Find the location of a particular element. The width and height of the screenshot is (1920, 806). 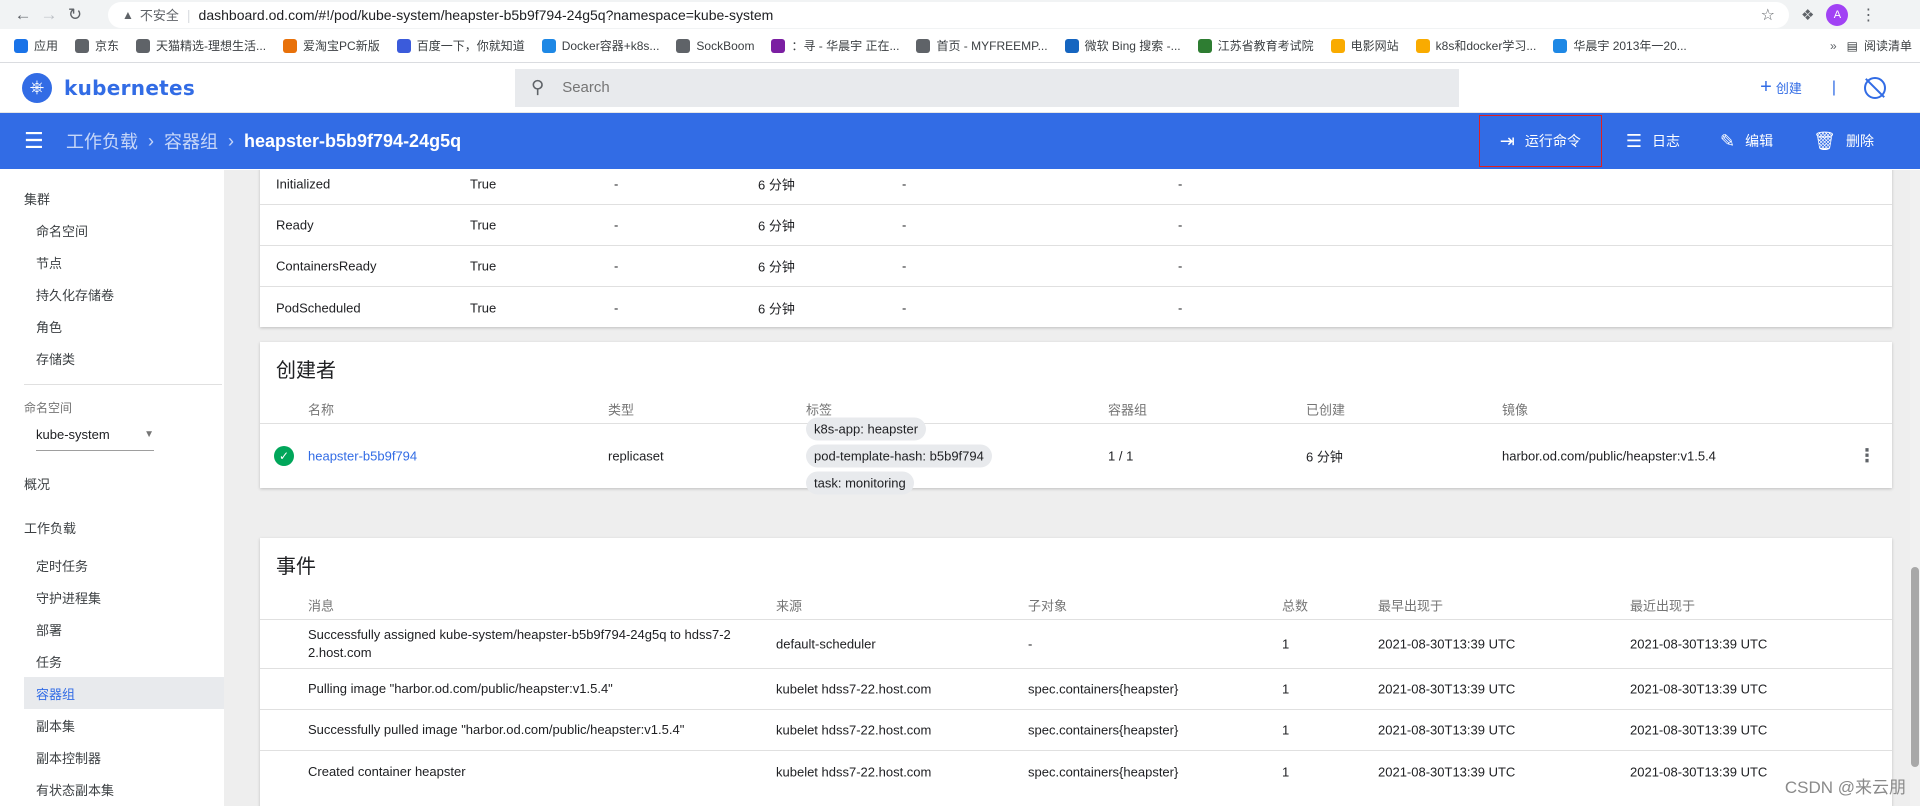

breadcrumb-workloads: 工作负载 is located at coordinates (102, 141).